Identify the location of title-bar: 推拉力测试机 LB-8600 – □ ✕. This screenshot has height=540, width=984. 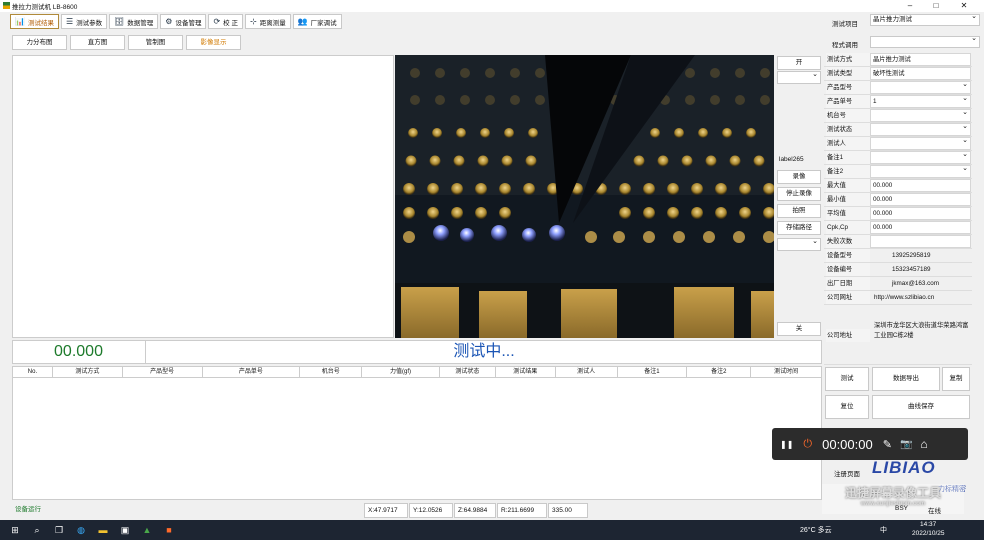
(492, 6).